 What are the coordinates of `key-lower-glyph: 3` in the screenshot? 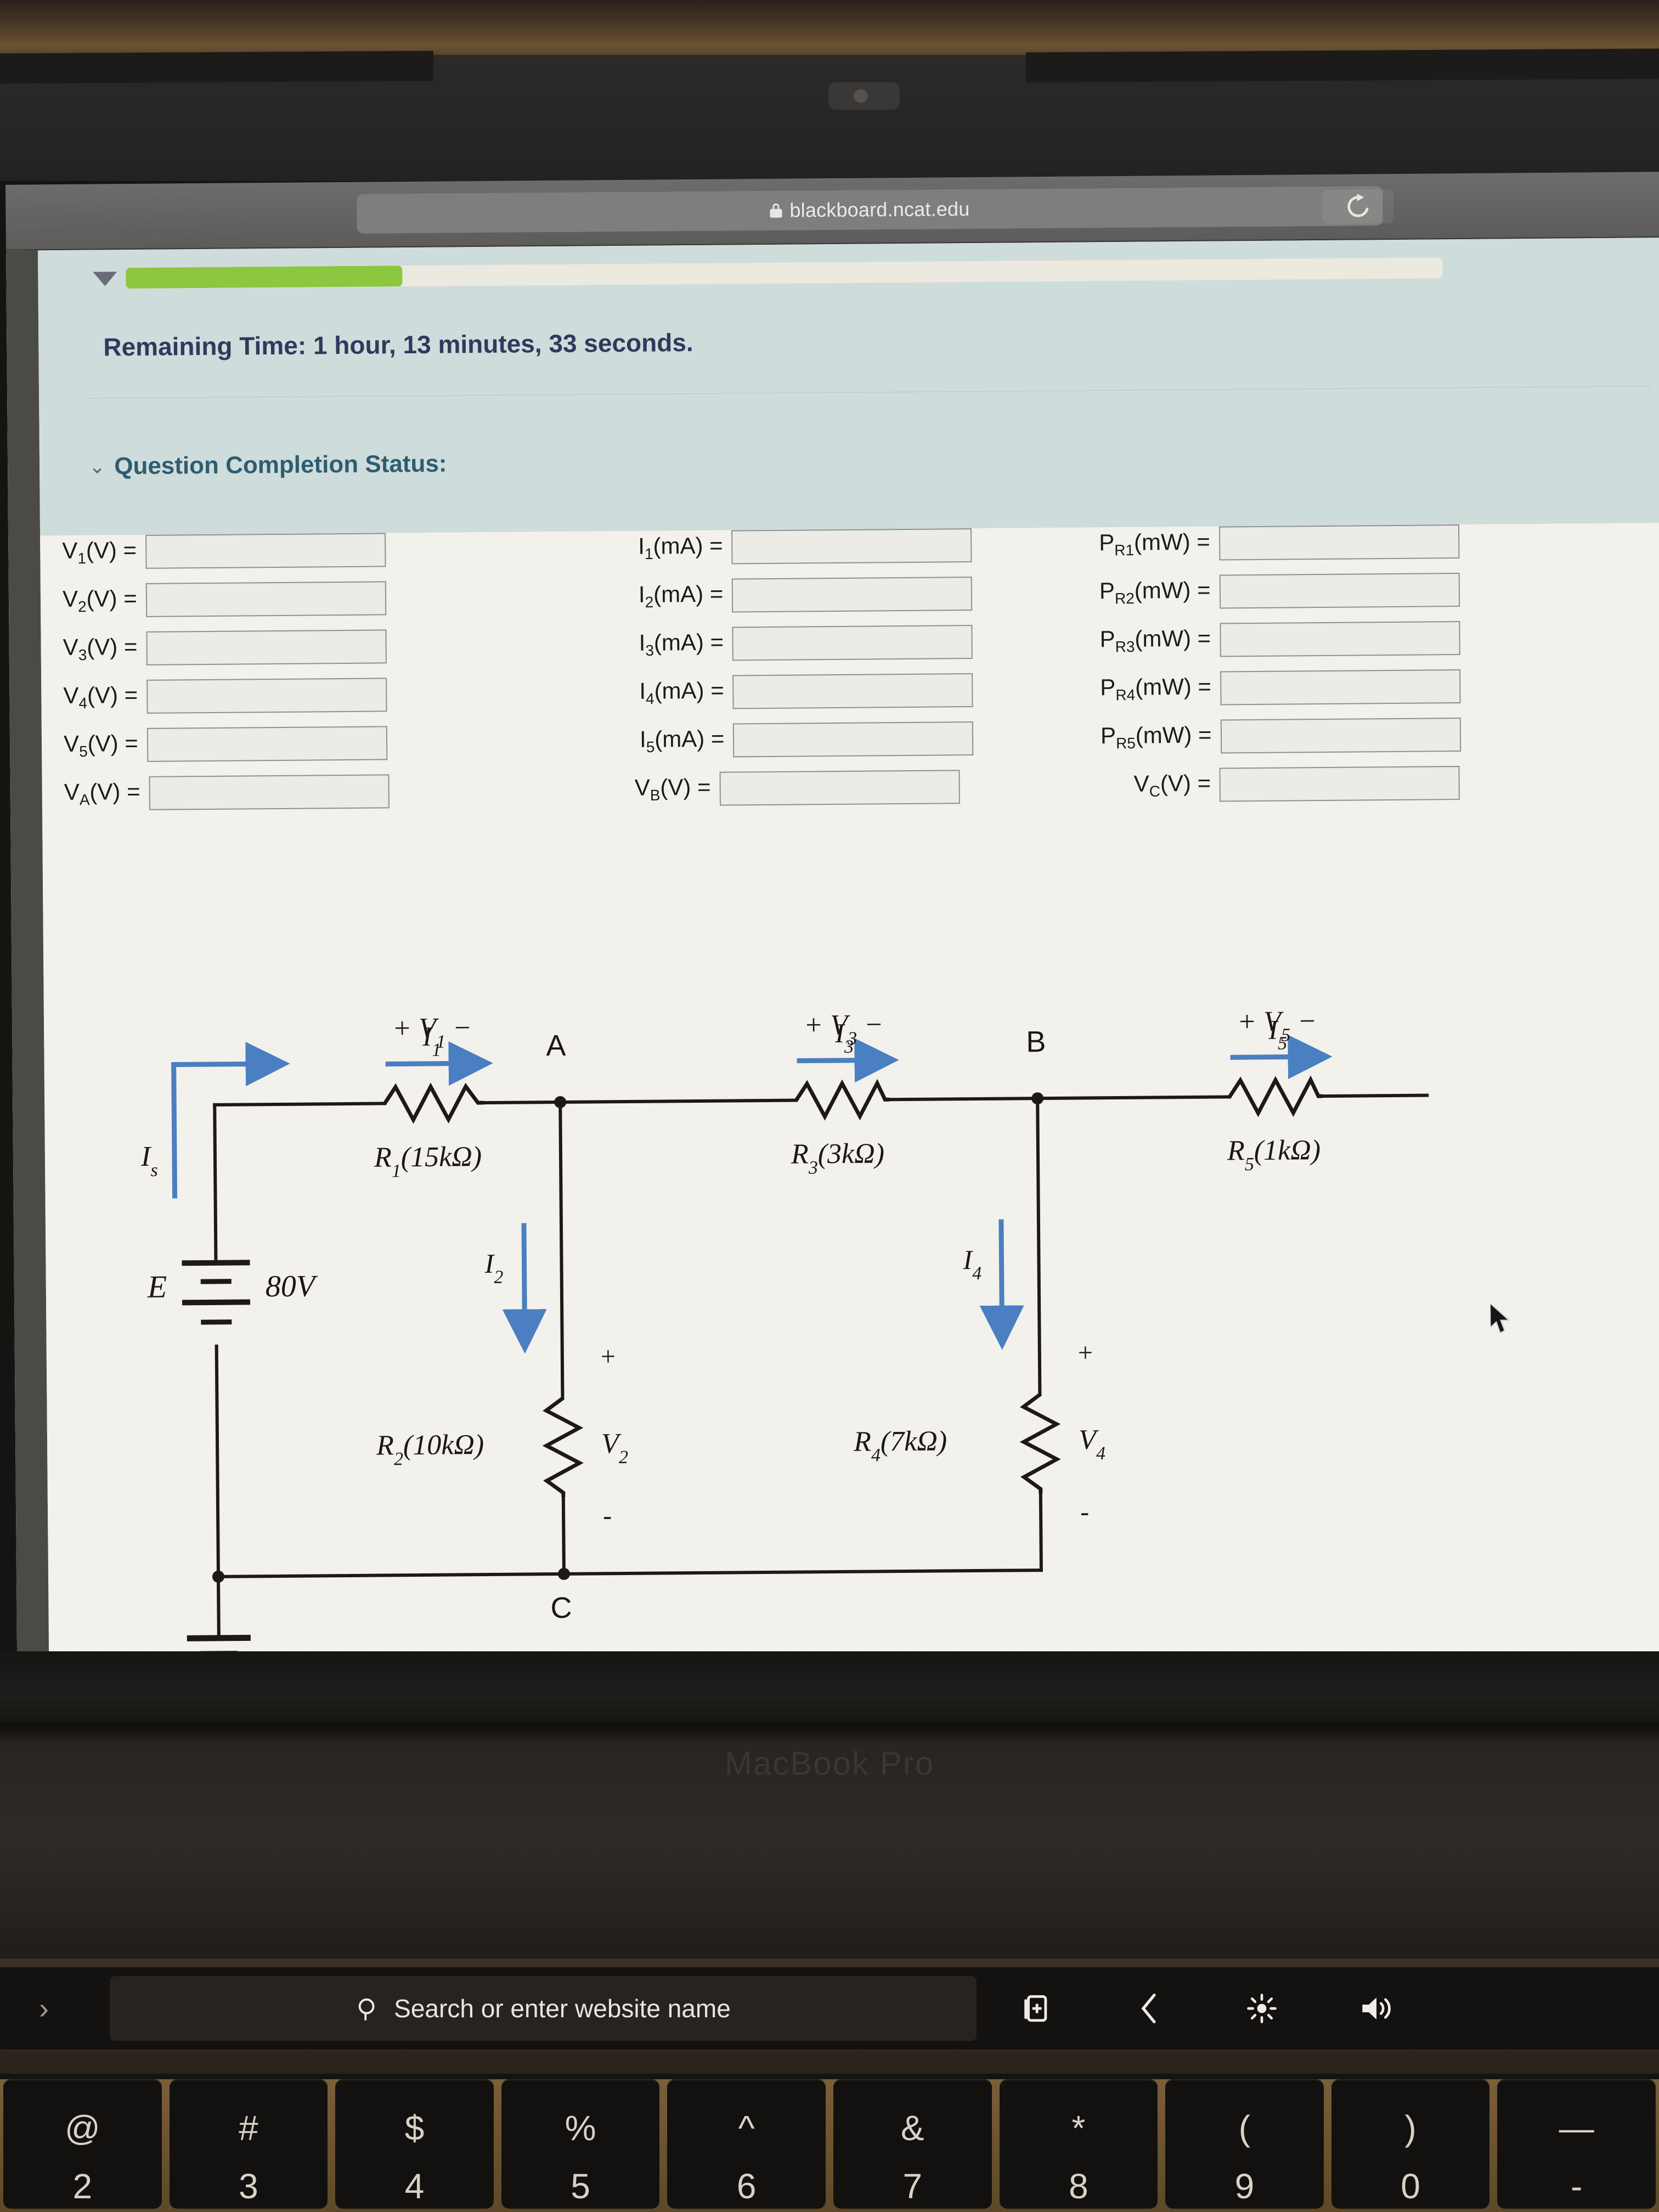 It's located at (249, 2186).